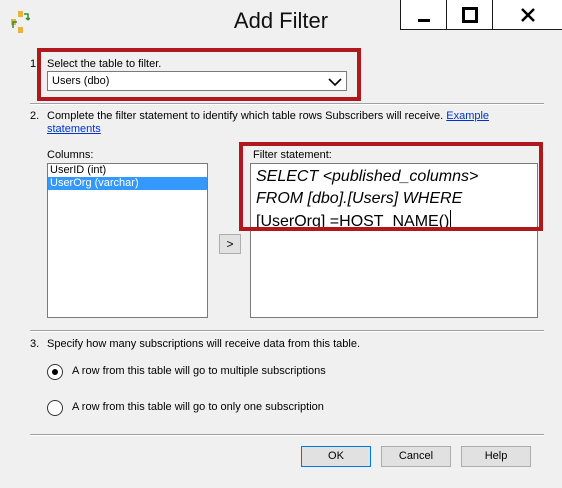 This screenshot has height=488, width=562. What do you see at coordinates (416, 456) in the screenshot?
I see `cancel-button: Cancel` at bounding box center [416, 456].